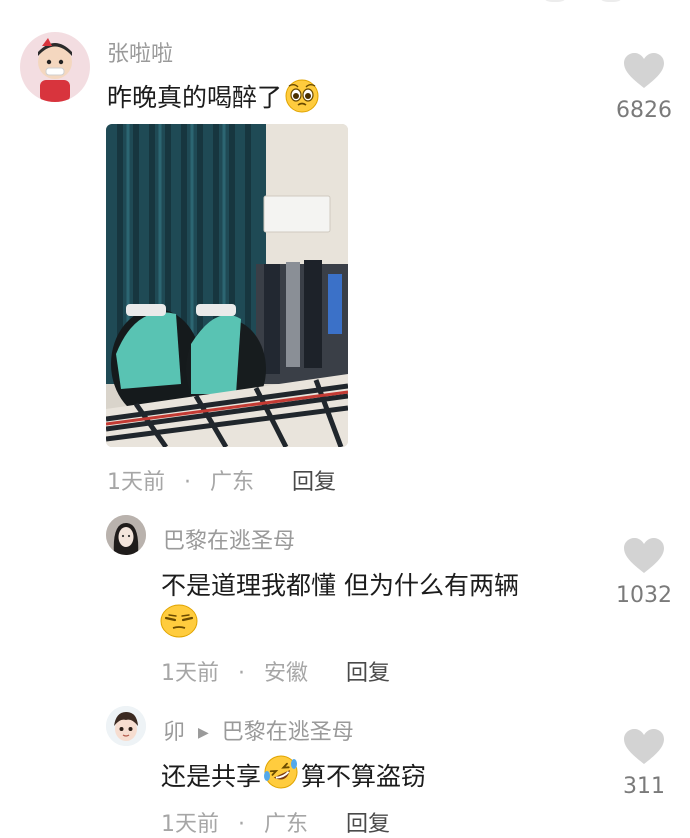 This screenshot has width=690, height=838. What do you see at coordinates (195, 97) in the screenshot?
I see `comment-text-body: 昨晚真的喝醉了` at bounding box center [195, 97].